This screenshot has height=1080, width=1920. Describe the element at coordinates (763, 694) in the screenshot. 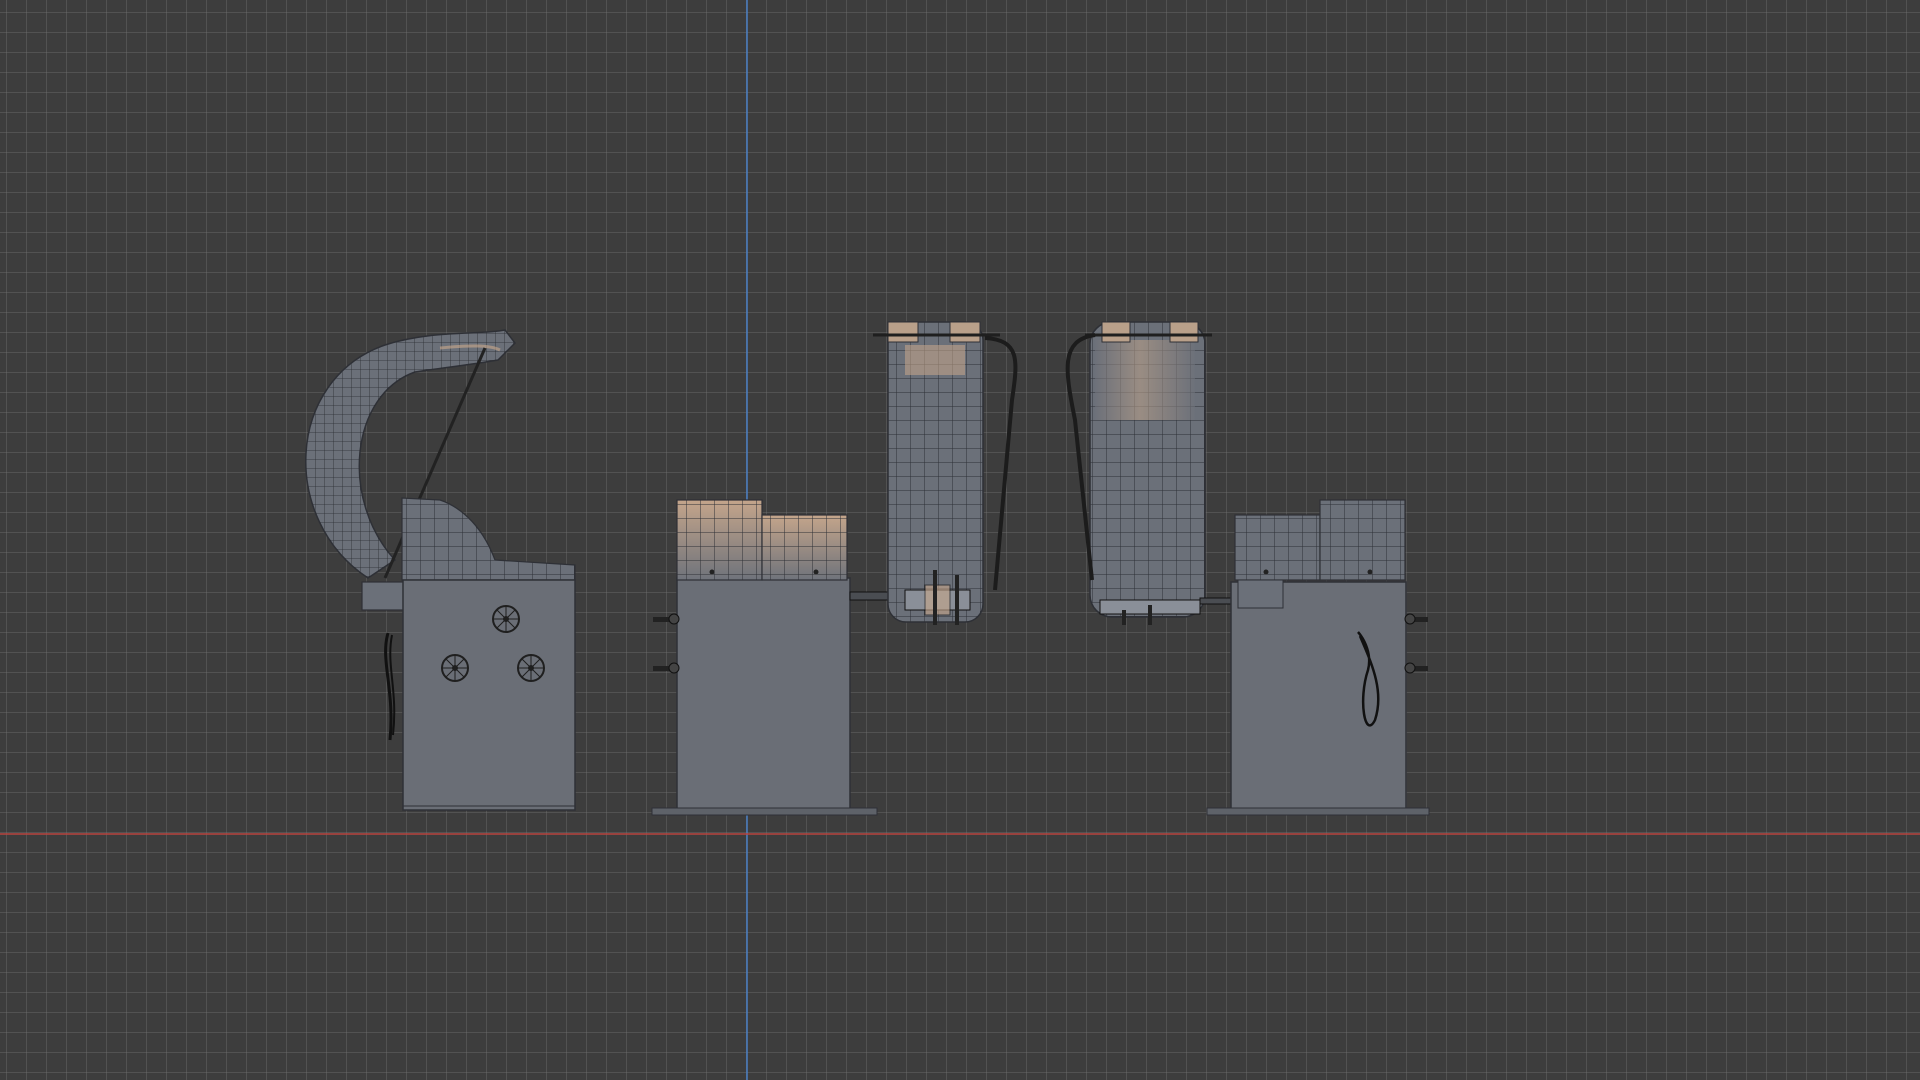

I see `front-body` at that location.